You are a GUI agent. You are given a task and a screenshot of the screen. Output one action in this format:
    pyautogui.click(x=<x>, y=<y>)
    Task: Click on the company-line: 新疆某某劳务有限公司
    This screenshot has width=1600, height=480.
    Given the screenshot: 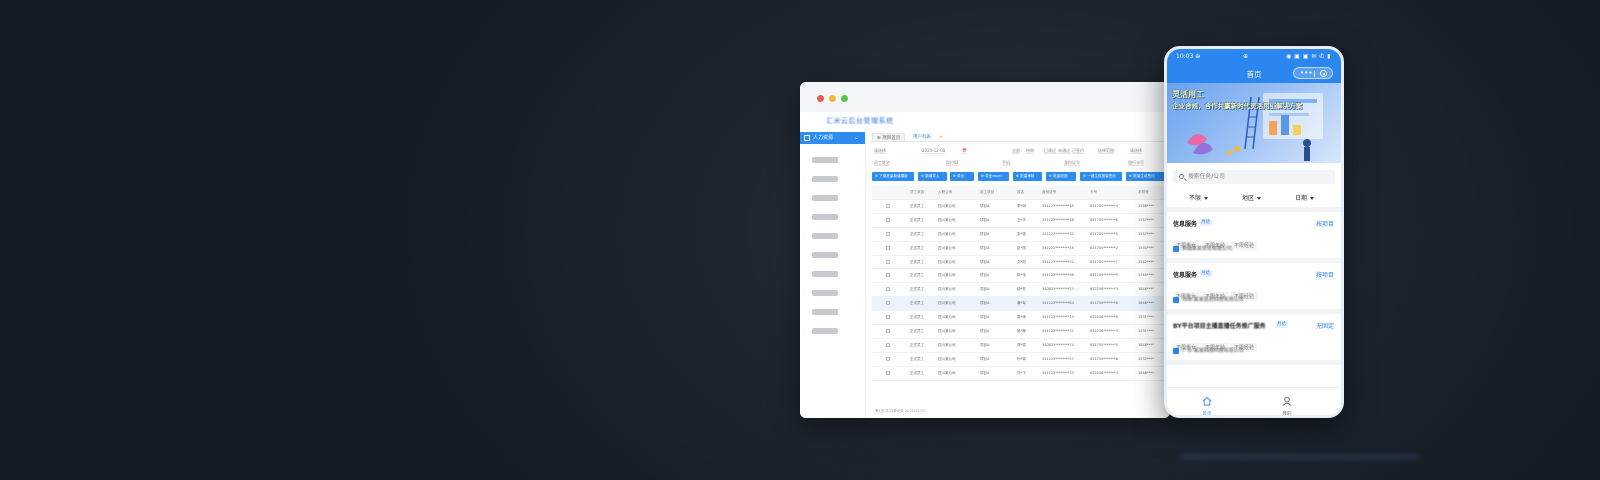 What is the action you would take?
    pyautogui.click(x=1202, y=248)
    